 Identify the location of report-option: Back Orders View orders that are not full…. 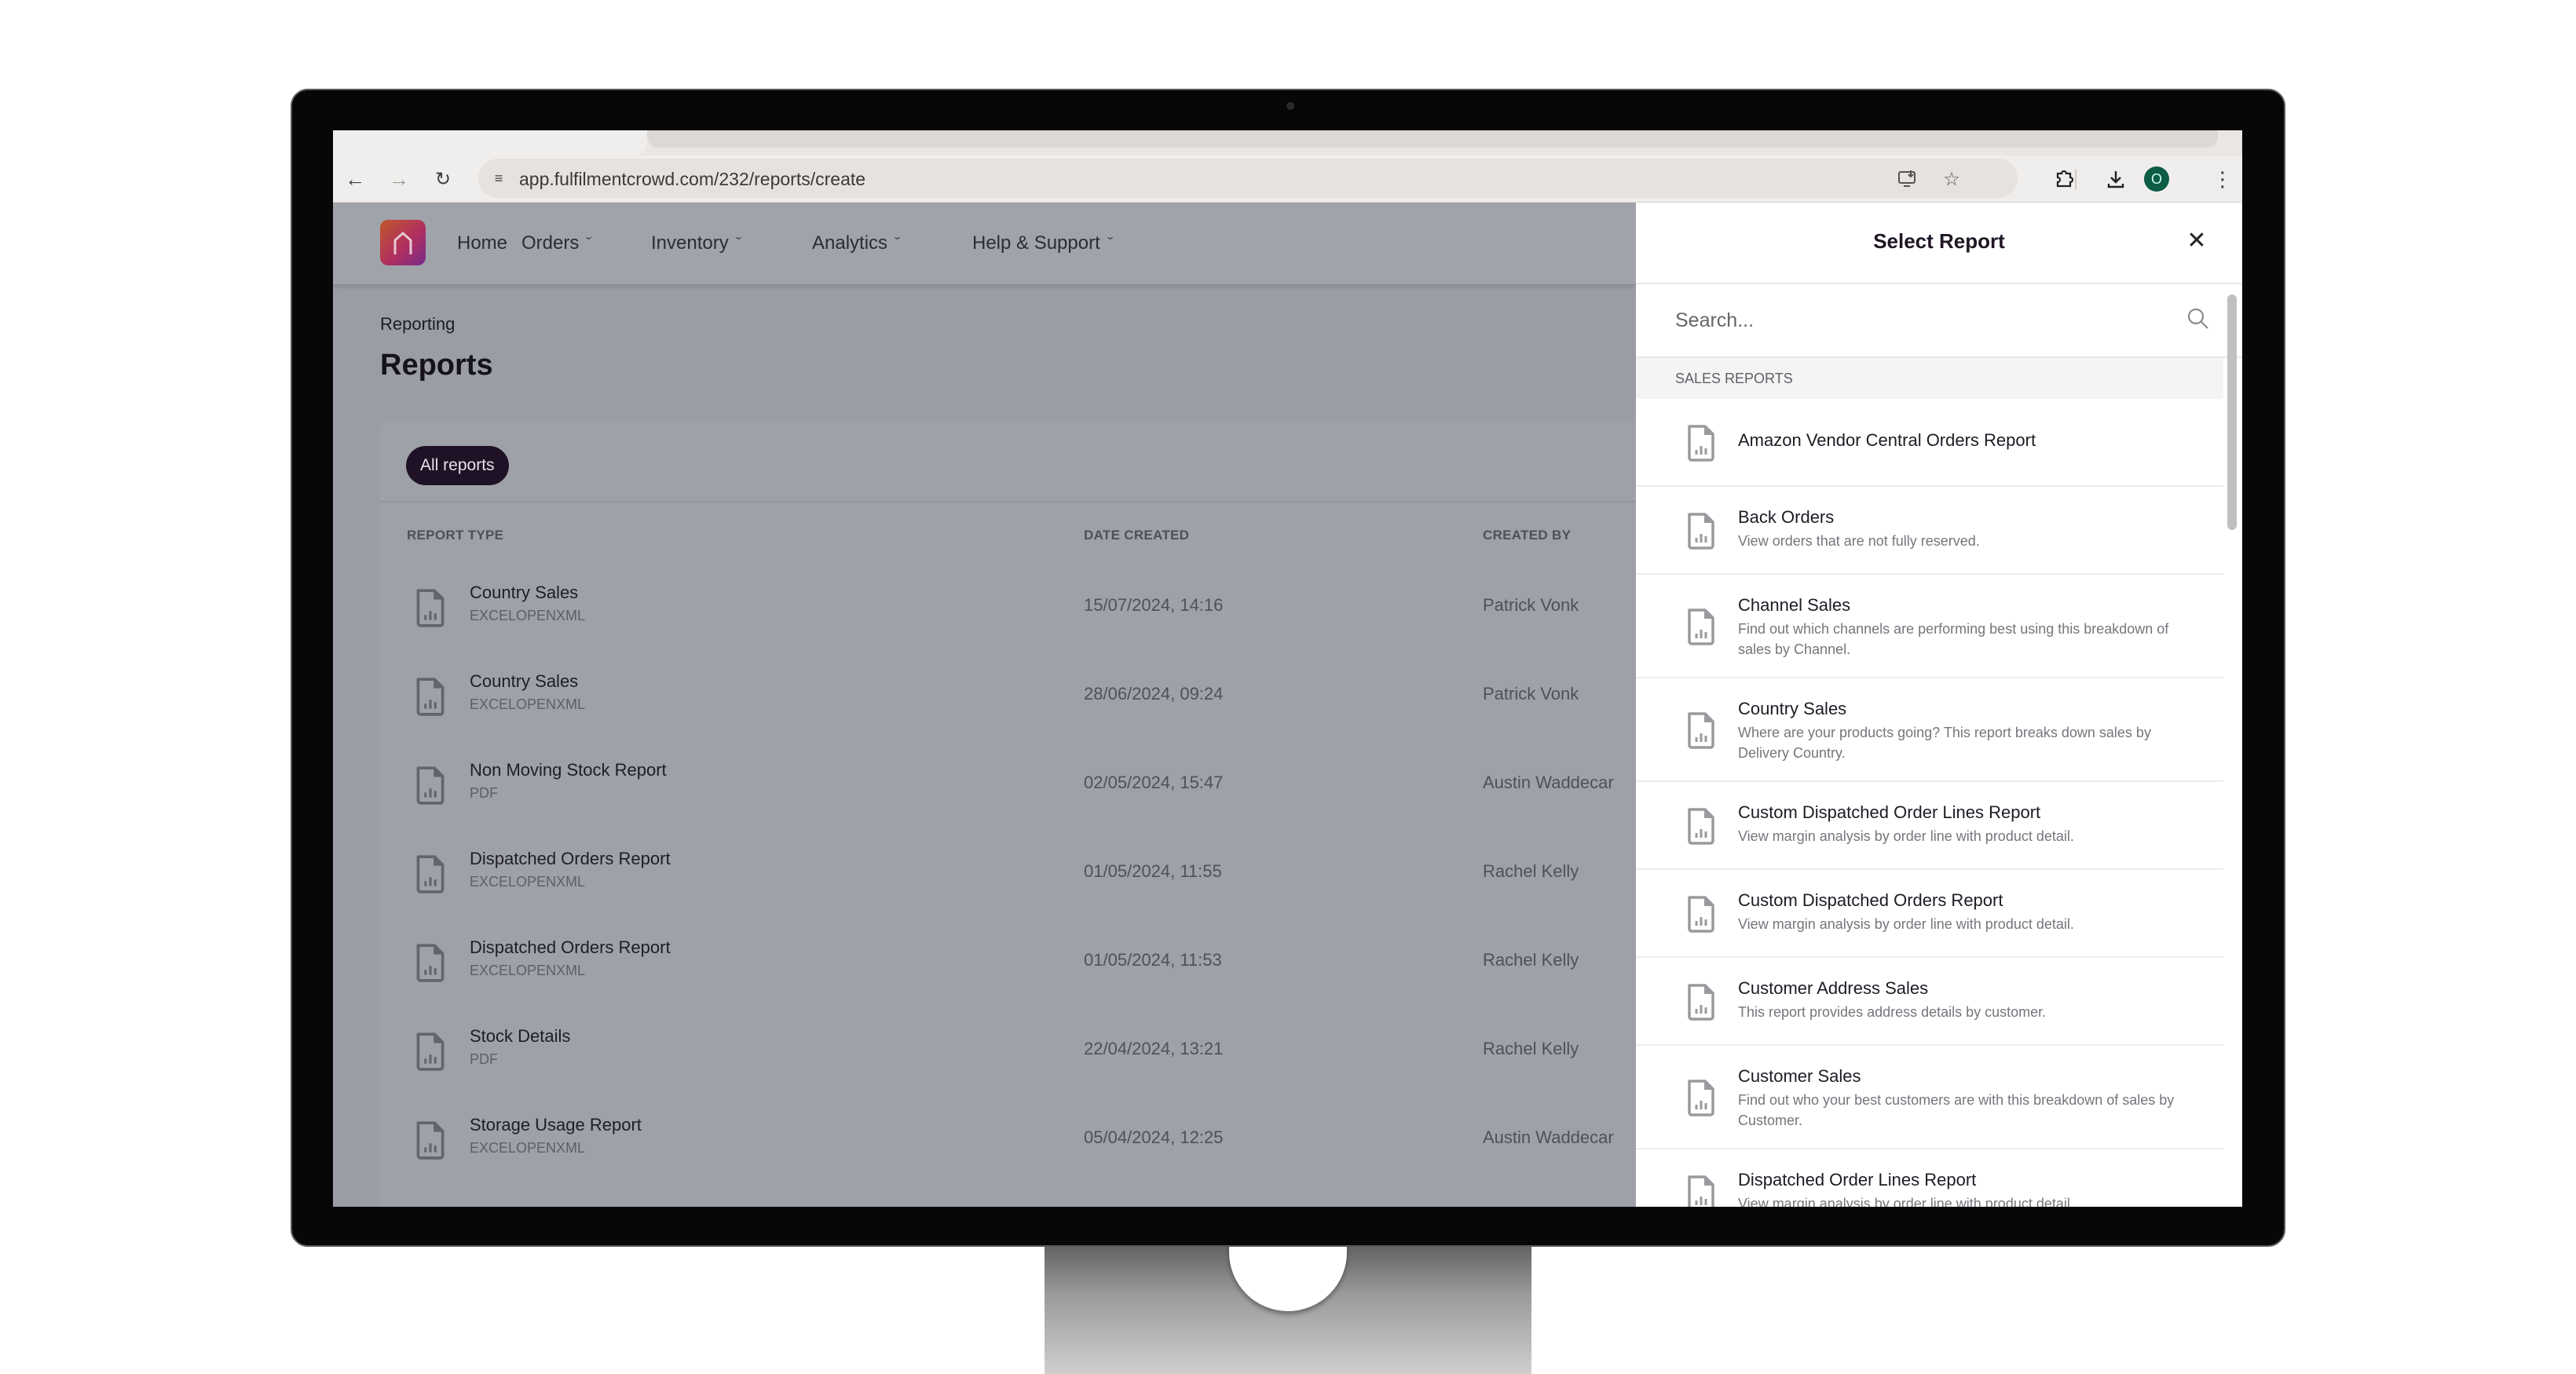
(1929, 531).